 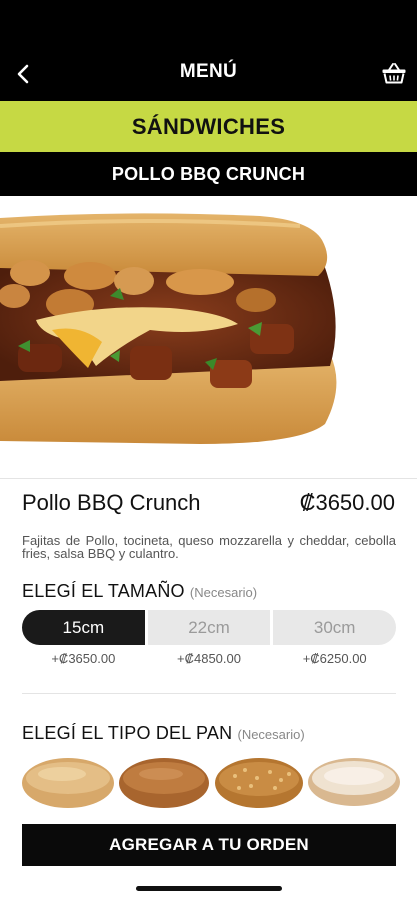 I want to click on bread-option-wheat, so click(x=164, y=781).